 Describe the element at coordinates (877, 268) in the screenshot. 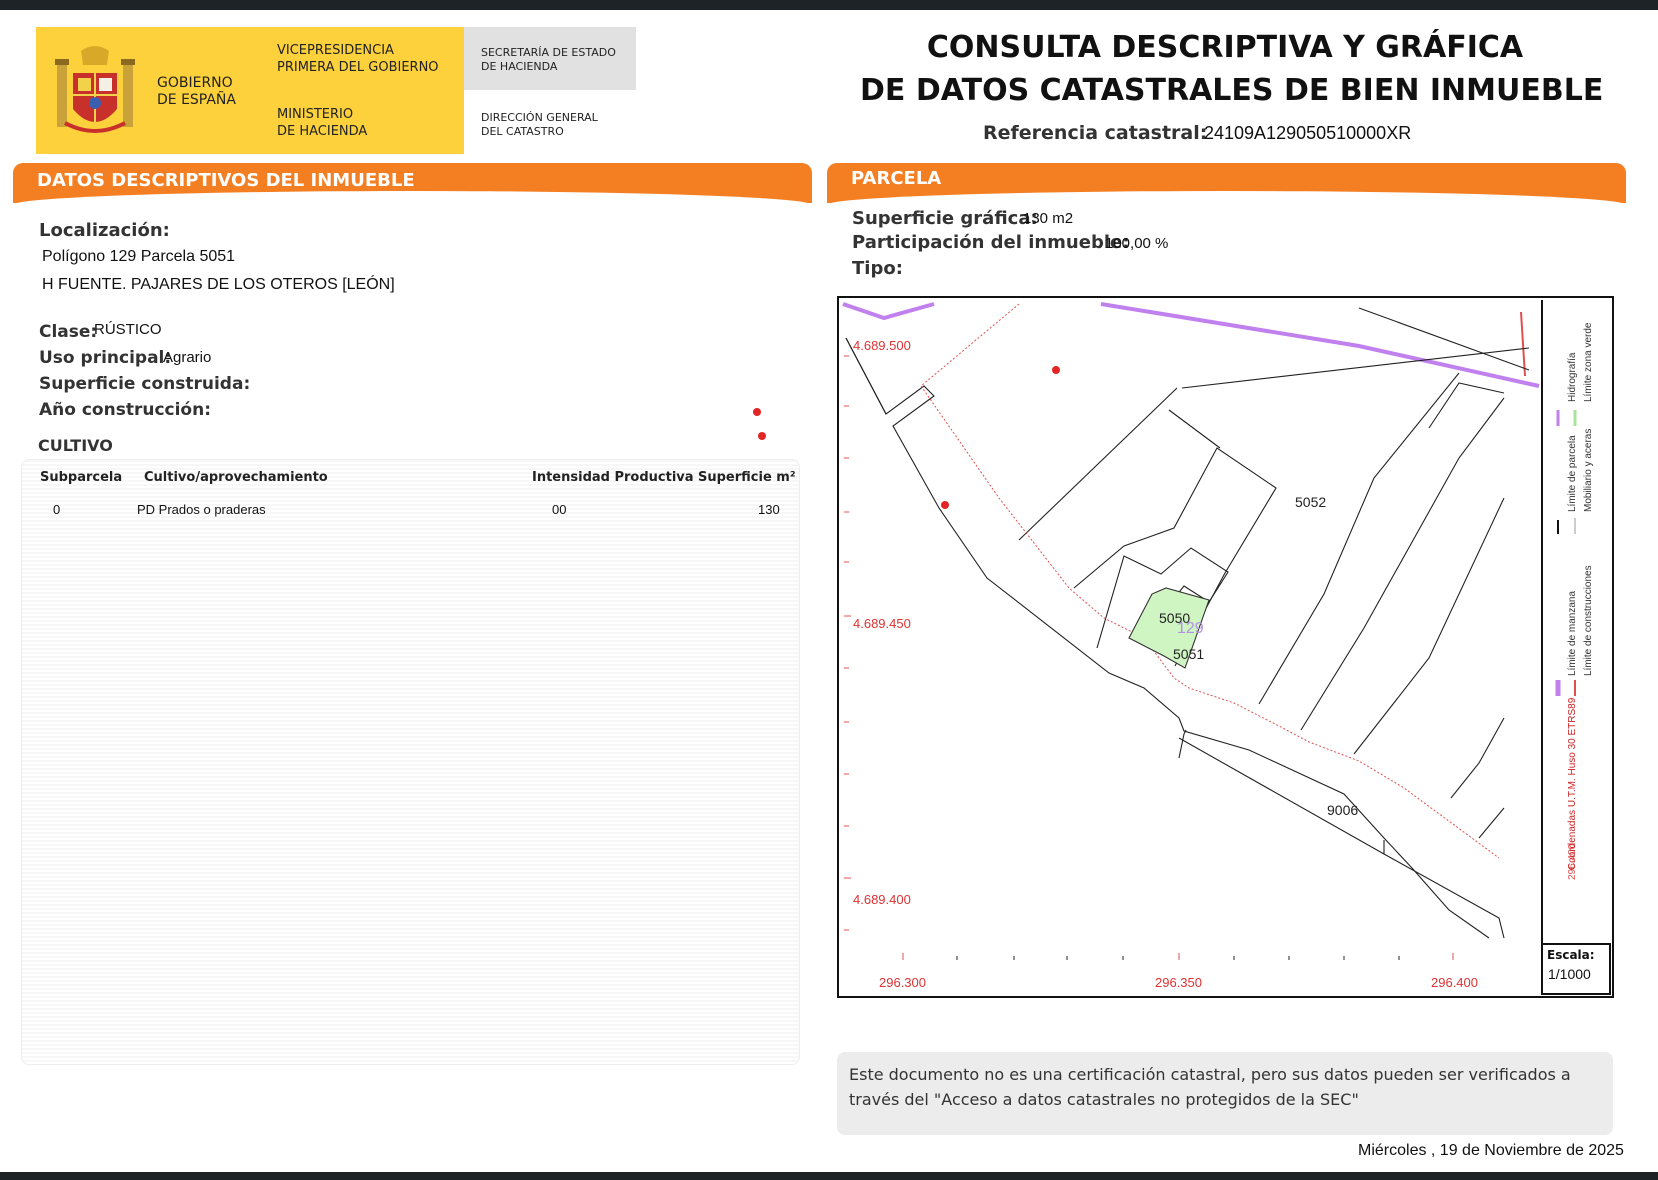

I see `tipo-label: Tipo:` at that location.